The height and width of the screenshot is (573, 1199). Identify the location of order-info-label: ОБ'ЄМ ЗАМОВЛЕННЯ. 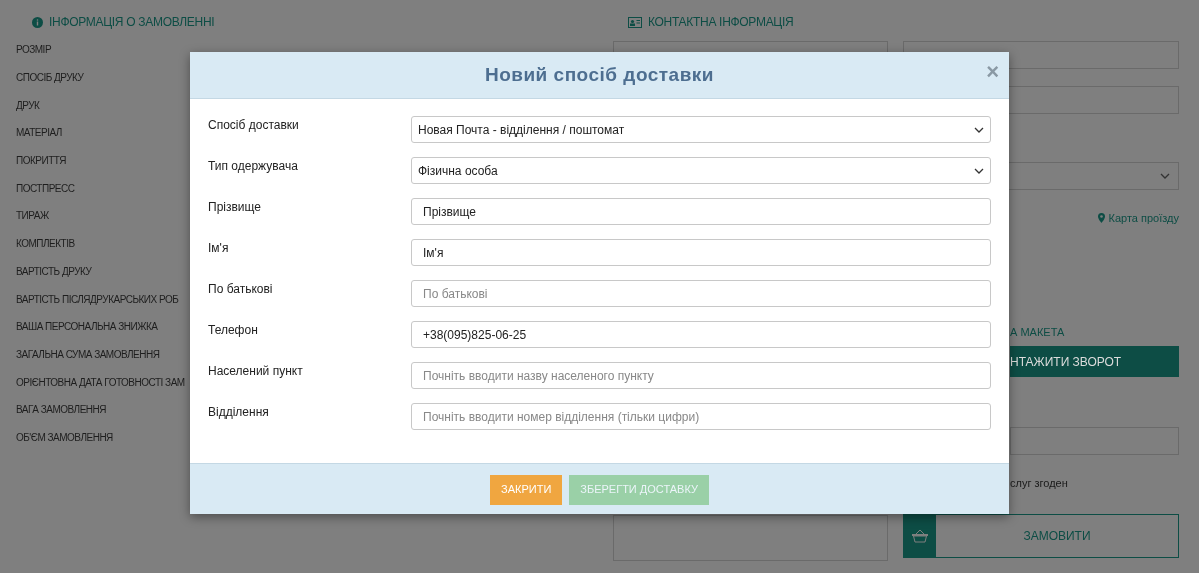
(64, 437).